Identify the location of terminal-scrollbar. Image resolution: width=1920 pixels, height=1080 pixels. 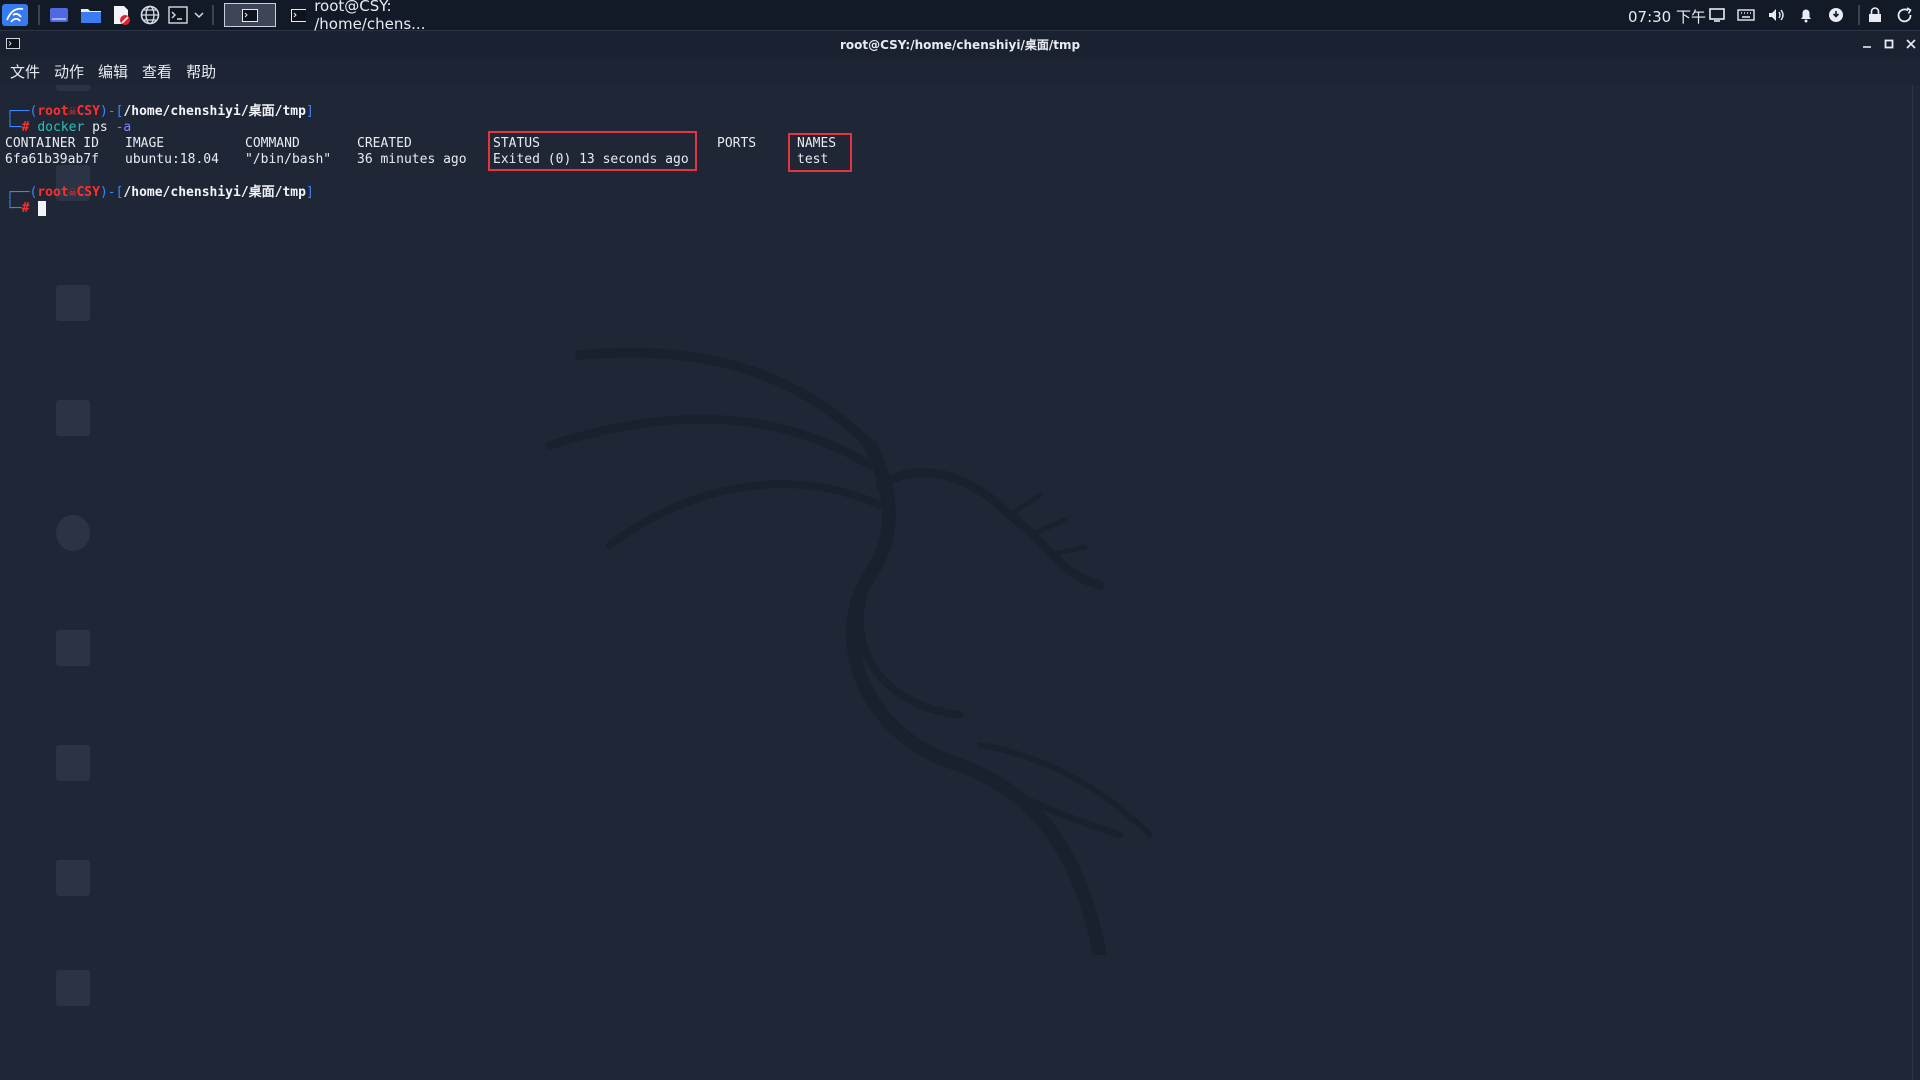
(1916, 582).